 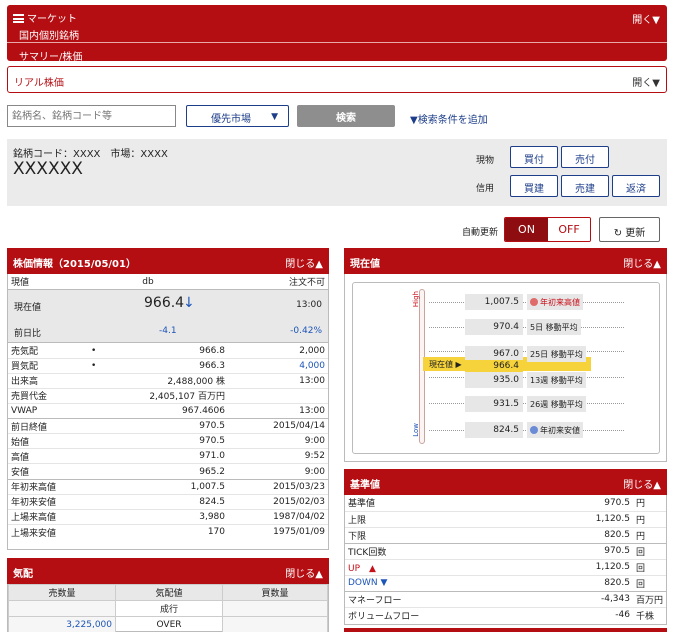 What do you see at coordinates (168, 261) in the screenshot?
I see `quote-panel-header: 株価情報（2015/05/01） 閉じる▲` at bounding box center [168, 261].